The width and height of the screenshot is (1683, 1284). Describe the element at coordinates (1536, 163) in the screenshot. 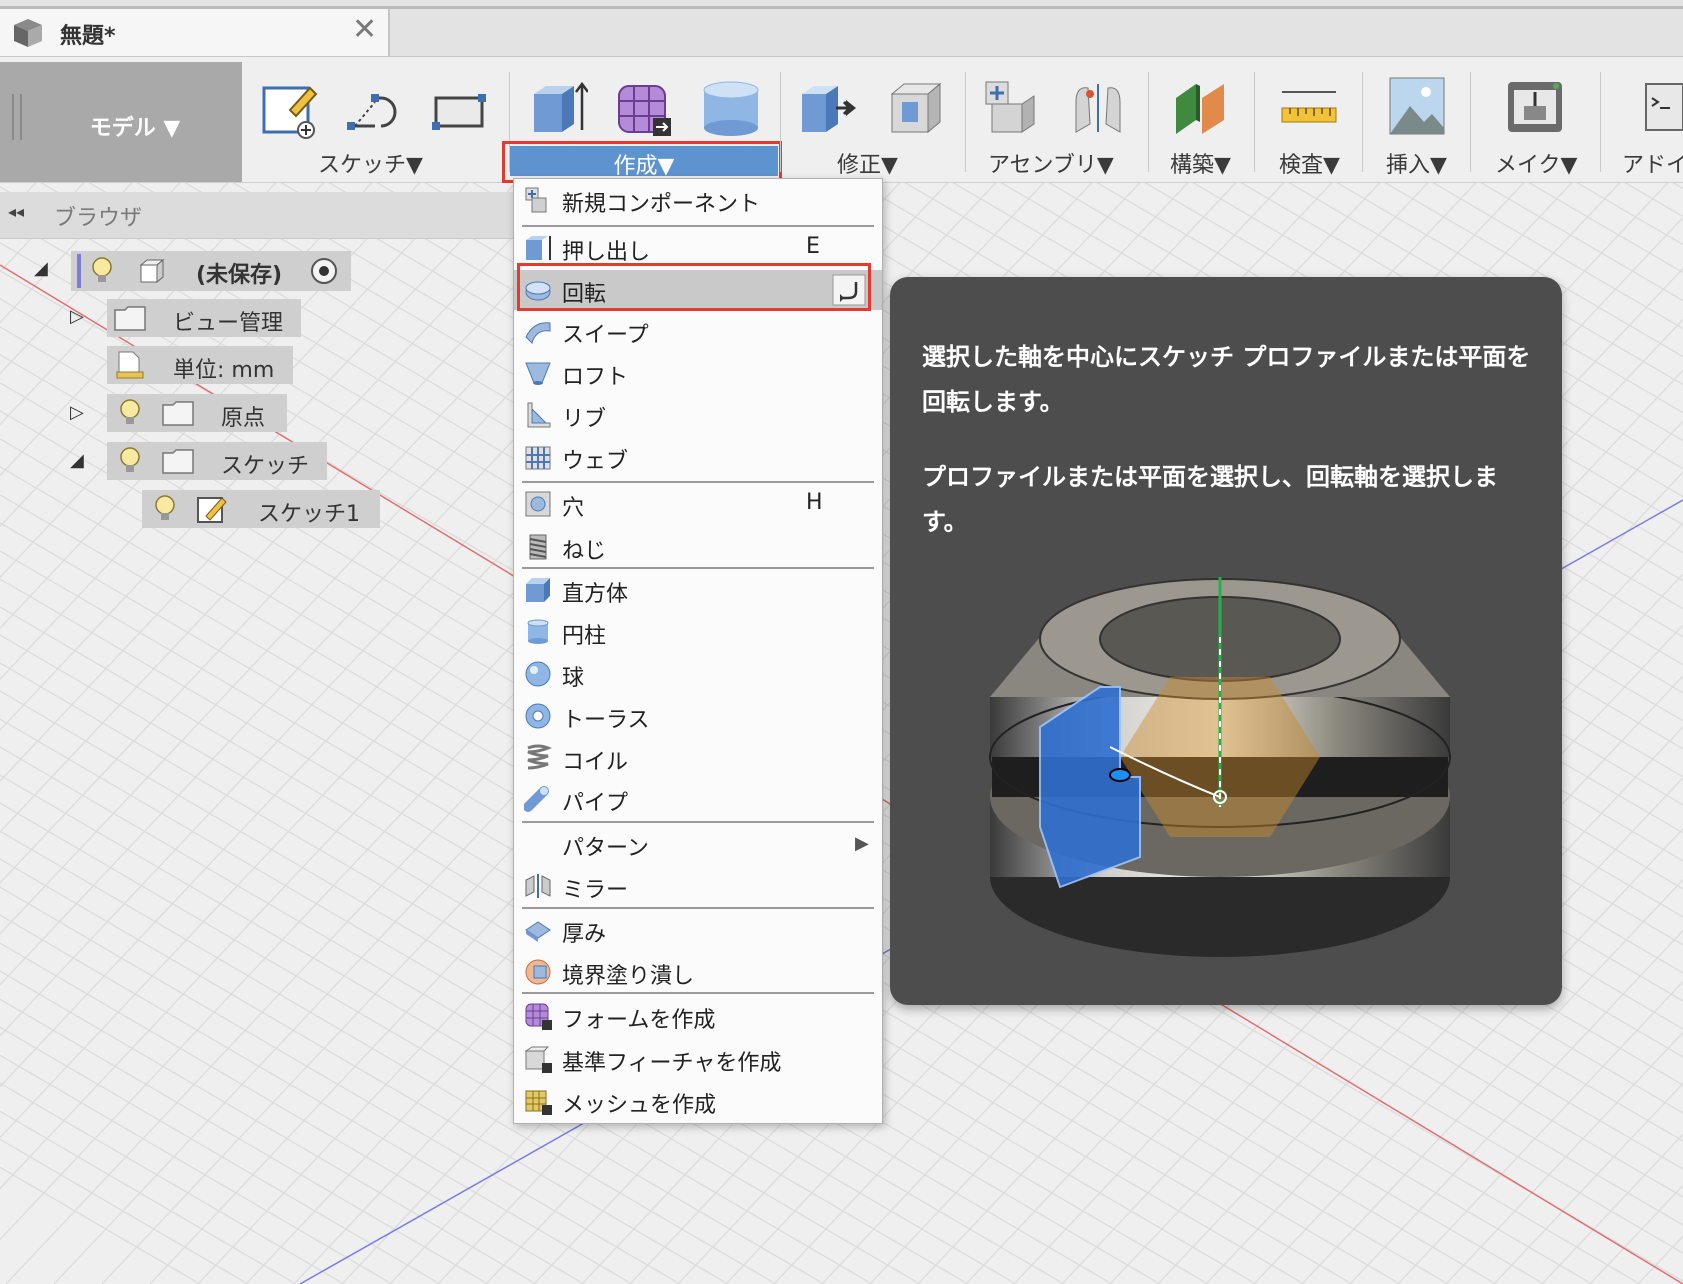

I see `make-menu: メイク▼` at that location.